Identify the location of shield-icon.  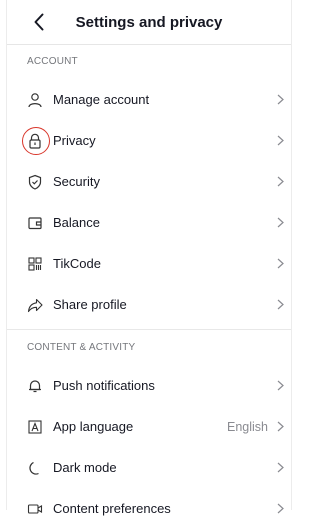
(35, 182).